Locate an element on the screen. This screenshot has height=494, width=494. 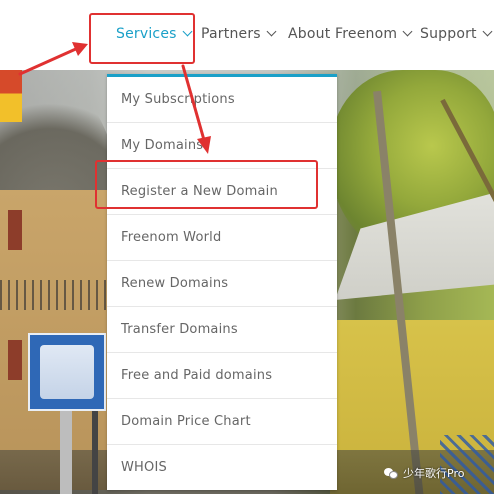
nav-about-freenom: About Freenom is located at coordinates (350, 36).